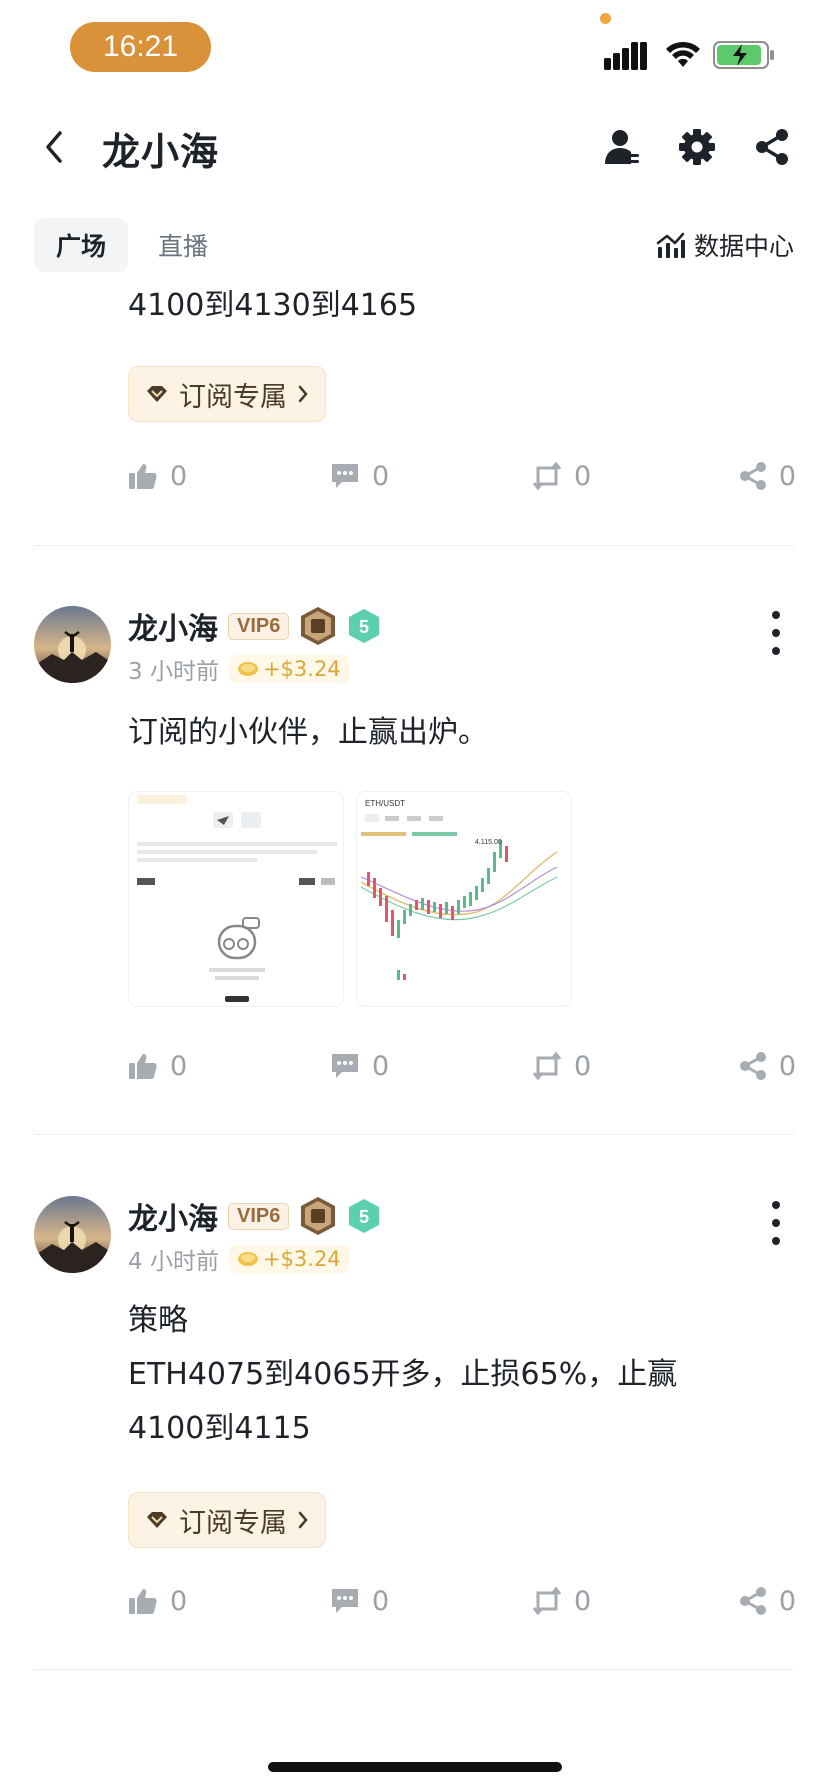 This screenshot has height=1792, width=828. I want to click on author-row: 龙小海 VIP6 5, so click(254, 1216).